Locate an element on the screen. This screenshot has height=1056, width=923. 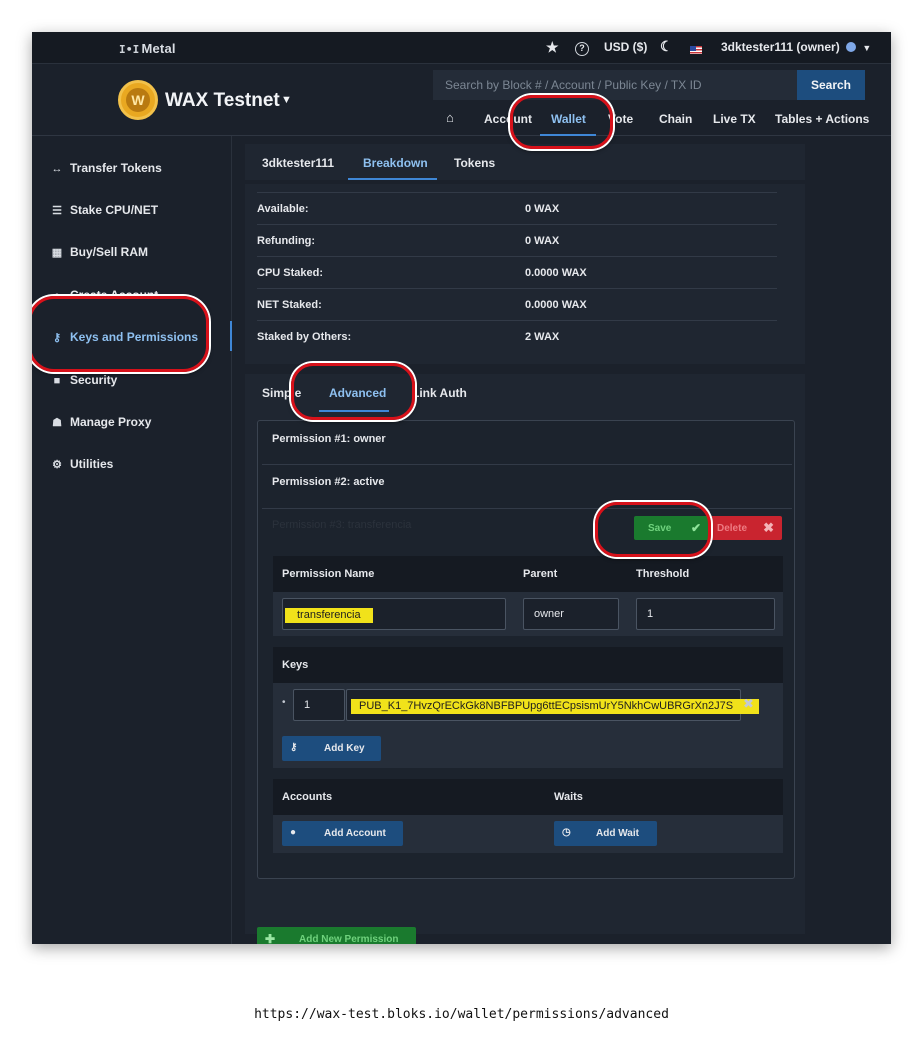
tab-breakdown: Breakdown is located at coordinates (395, 163).